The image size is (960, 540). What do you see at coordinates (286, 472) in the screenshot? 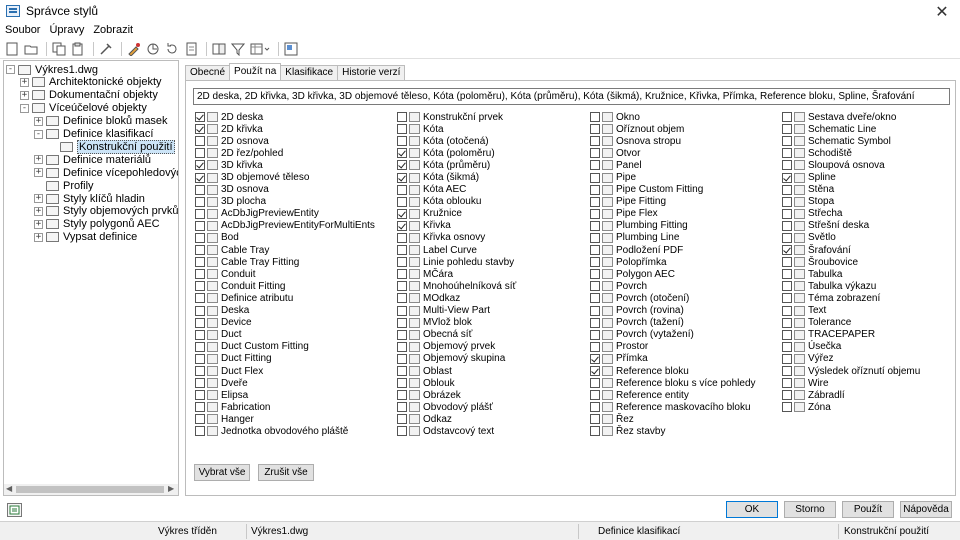
I see `clear-all-button: Zrušit vše` at bounding box center [286, 472].